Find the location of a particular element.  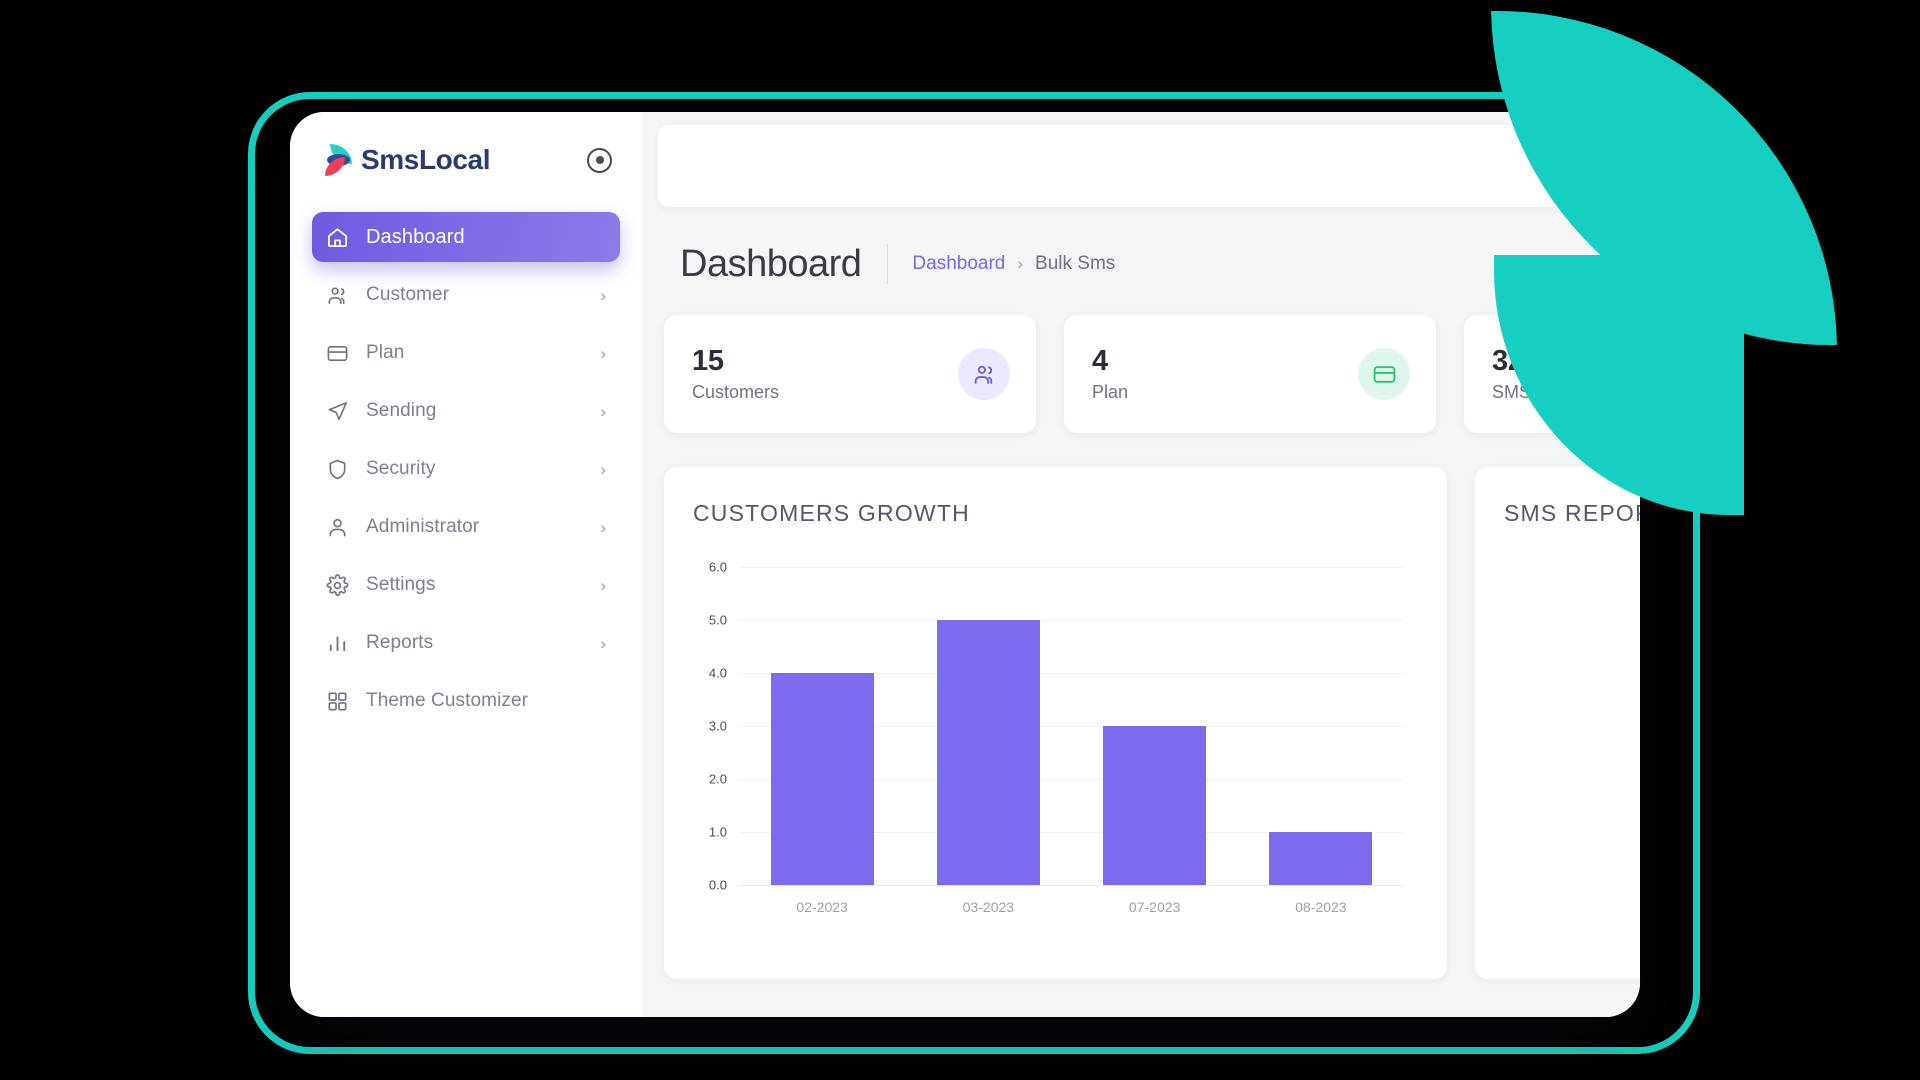

chart-plot-area: 0.0 1.0 2.0 3.0 4.0 5.0 6.0 is located at coordinates (1056, 726).